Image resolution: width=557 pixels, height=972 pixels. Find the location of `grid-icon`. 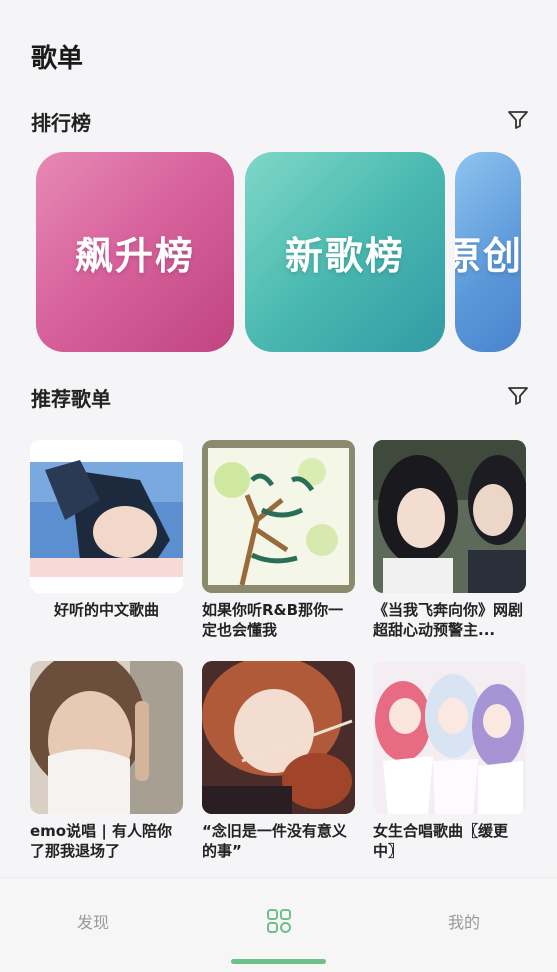

grid-icon is located at coordinates (279, 921).